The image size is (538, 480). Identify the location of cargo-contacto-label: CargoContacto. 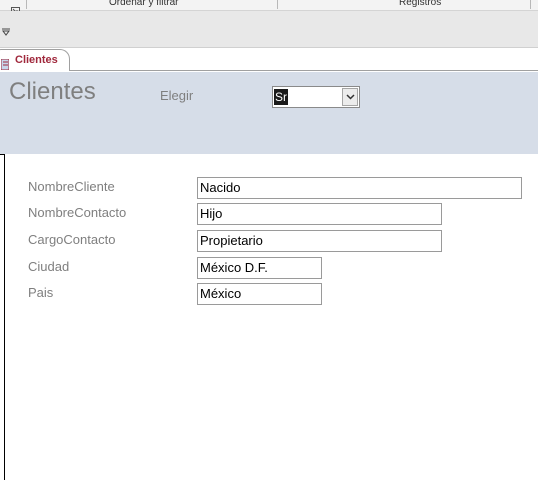
(72, 239).